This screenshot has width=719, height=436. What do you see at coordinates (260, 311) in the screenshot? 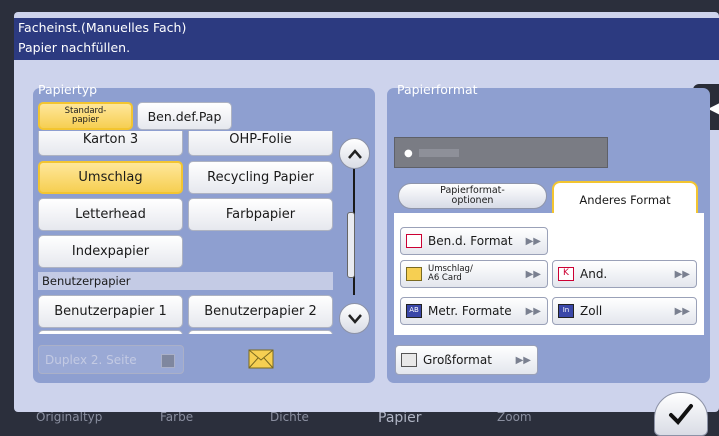
I see `btn-benutzerpapier-2: Benutzerpapier 2` at bounding box center [260, 311].